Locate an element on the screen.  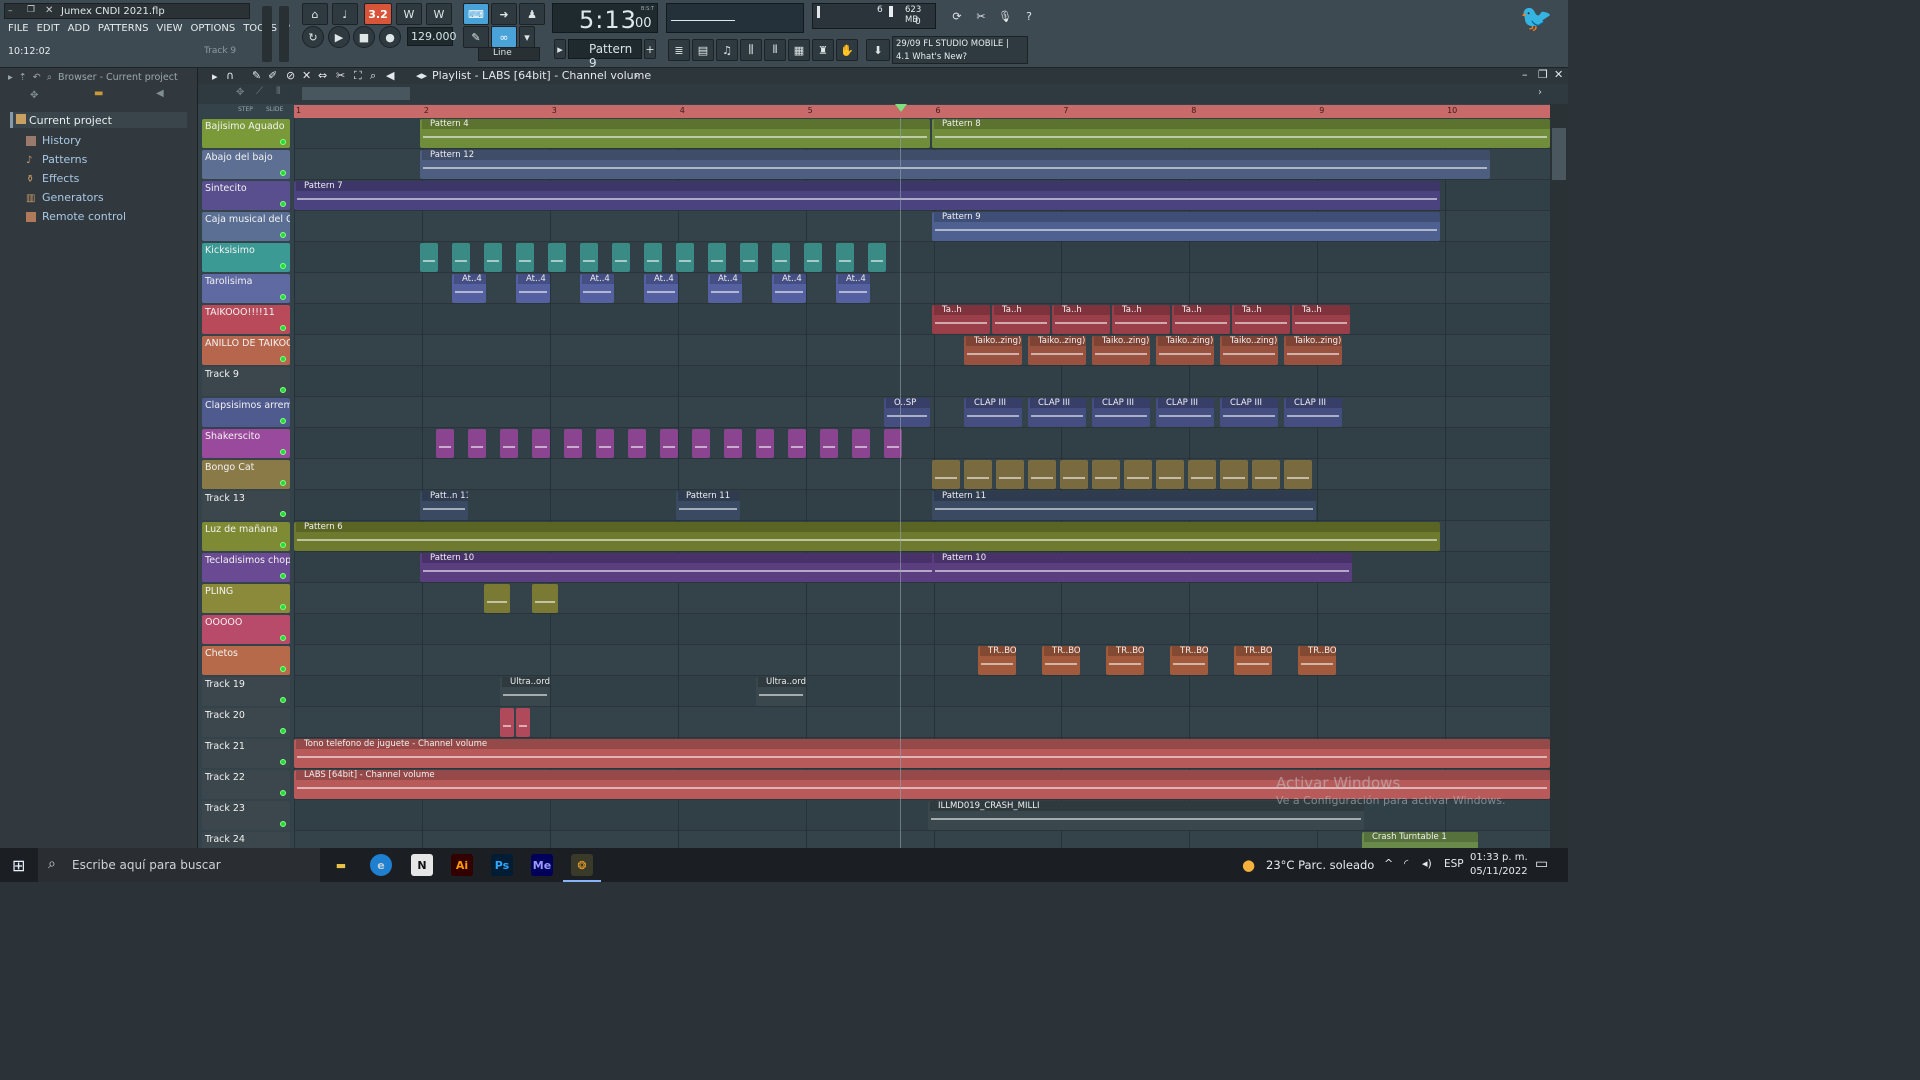
track-lane: Pattern 9 is located at coordinates (922, 226).